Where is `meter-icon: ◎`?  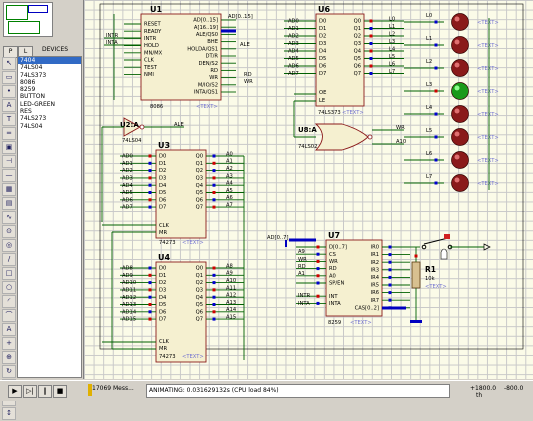 meter-icon: ◎ is located at coordinates (9, 245).